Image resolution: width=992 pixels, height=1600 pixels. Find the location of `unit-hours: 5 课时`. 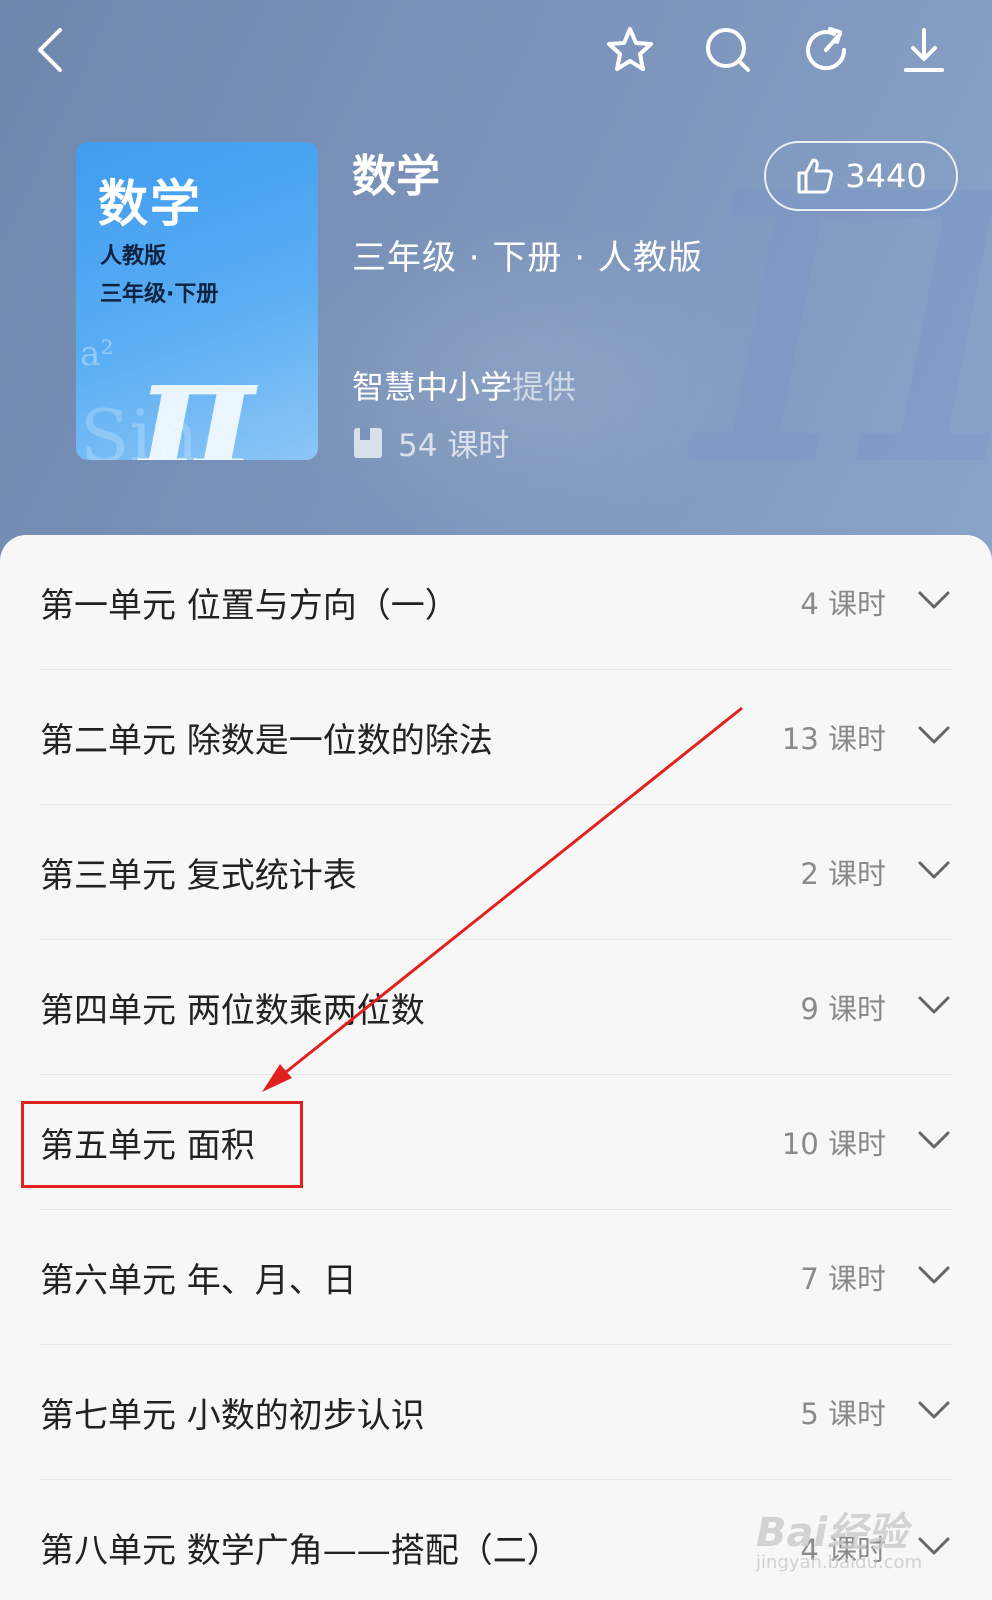

unit-hours: 5 课时 is located at coordinates (843, 1414).